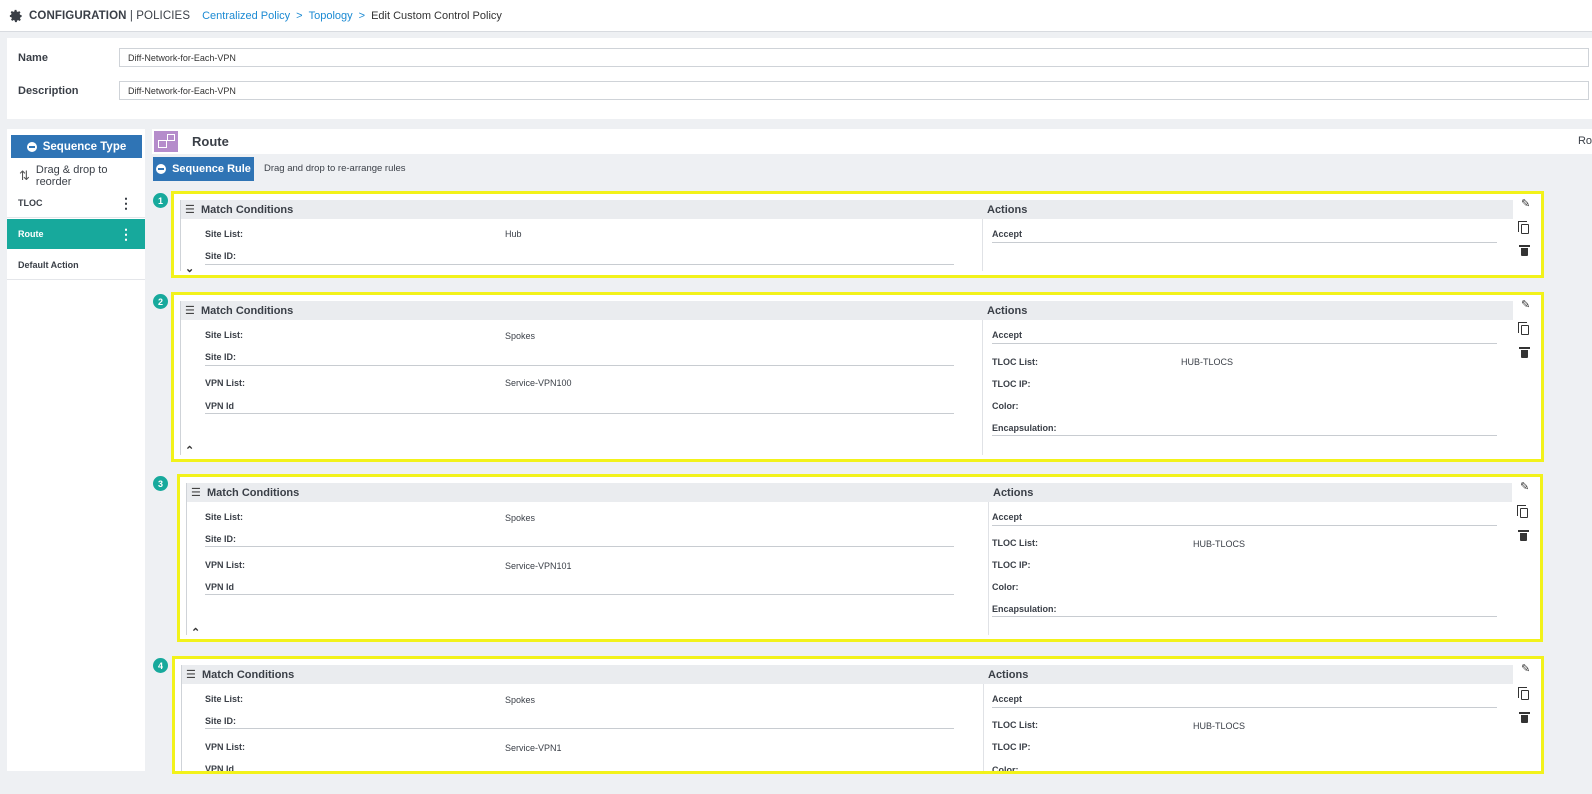  I want to click on page-header-title: CONFIGURATION | POLICIES, so click(109, 16).